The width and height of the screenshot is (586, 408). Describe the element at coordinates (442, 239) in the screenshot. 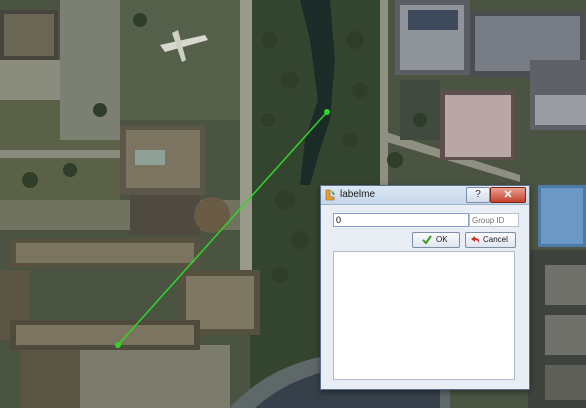

I see `ok-button-label: OK` at that location.